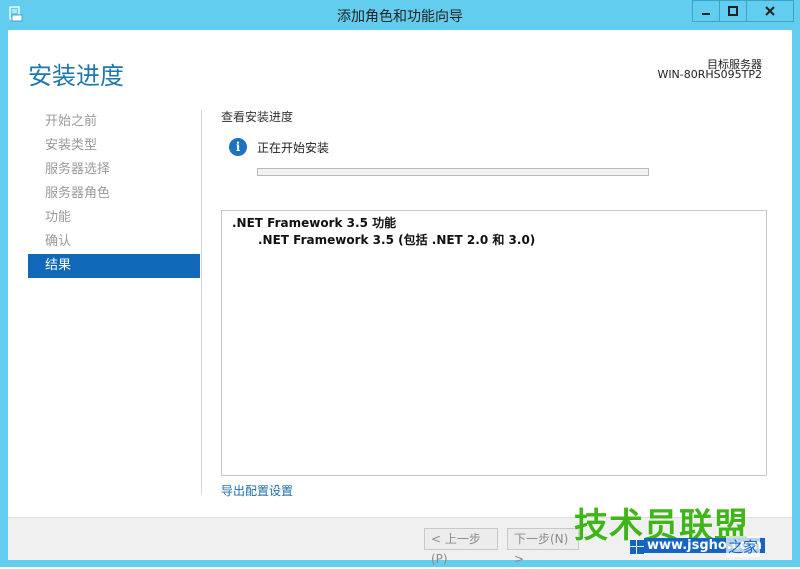 Image resolution: width=800 pixels, height=569 pixels. Describe the element at coordinates (114, 266) in the screenshot. I see `nav-item-results: 结果` at that location.